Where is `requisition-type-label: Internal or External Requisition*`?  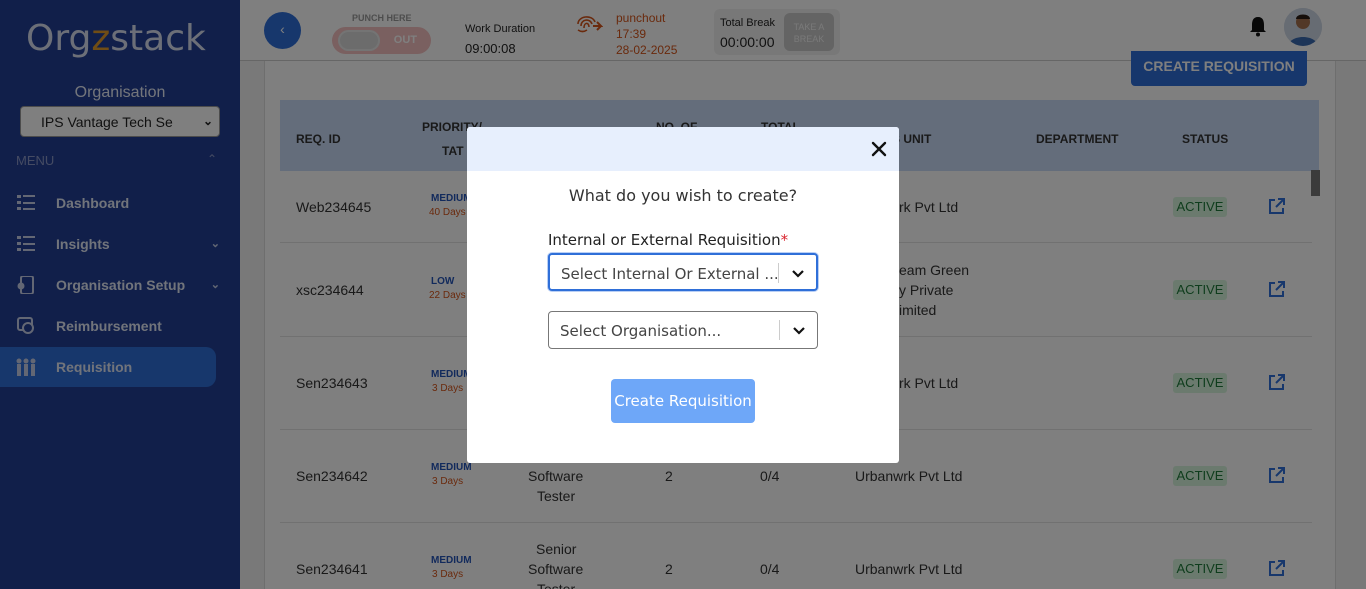 requisition-type-label: Internal or External Requisition* is located at coordinates (668, 240).